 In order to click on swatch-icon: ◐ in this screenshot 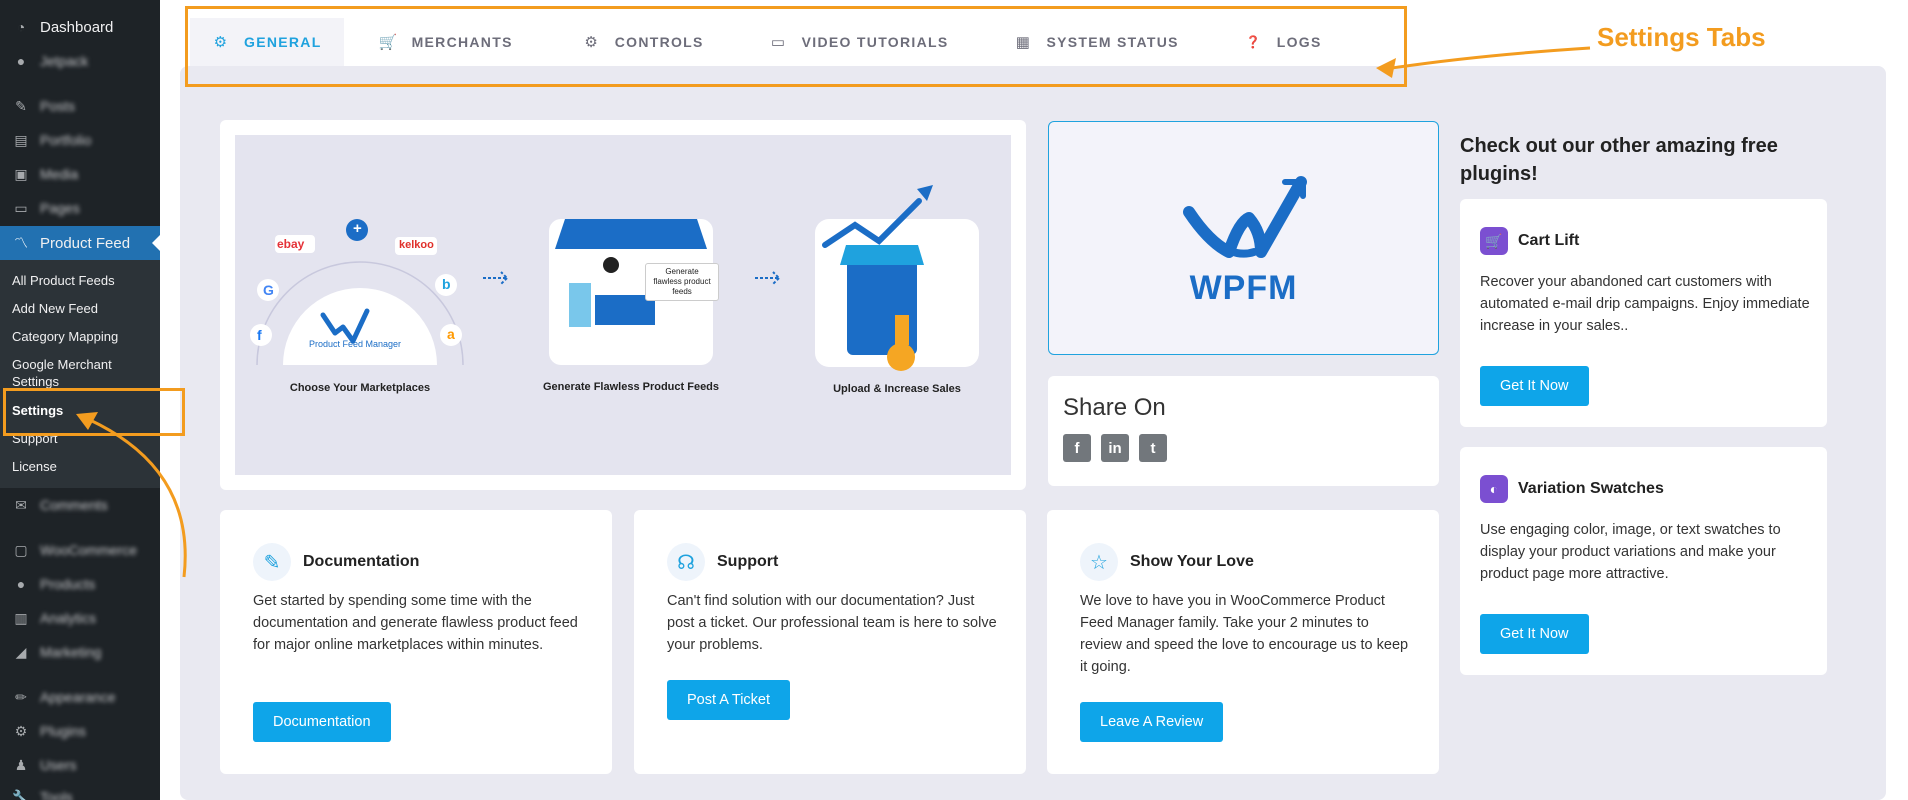, I will do `click(1494, 489)`.